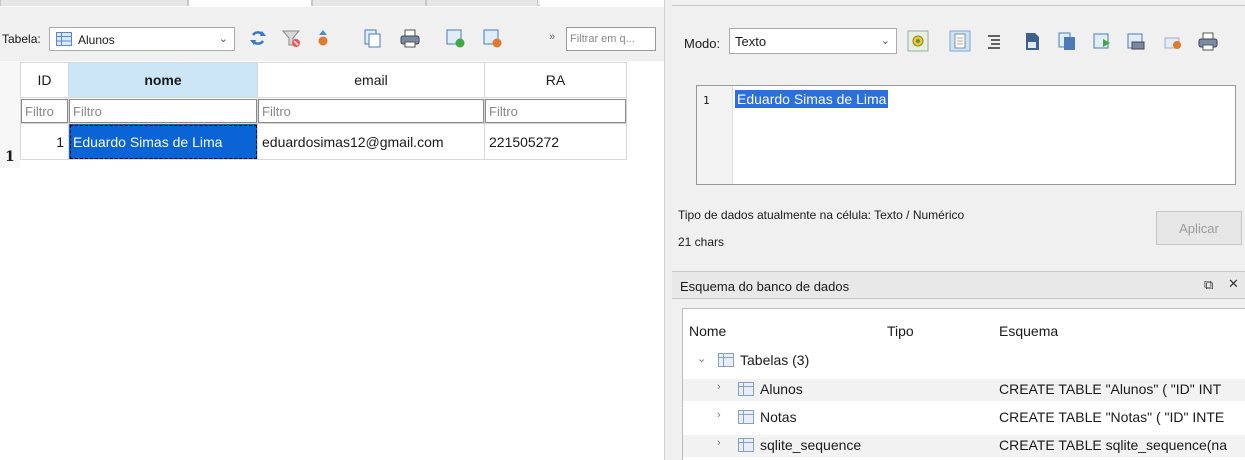  Describe the element at coordinates (163, 110) in the screenshot. I see `filter-nome-input: Filtro` at that location.